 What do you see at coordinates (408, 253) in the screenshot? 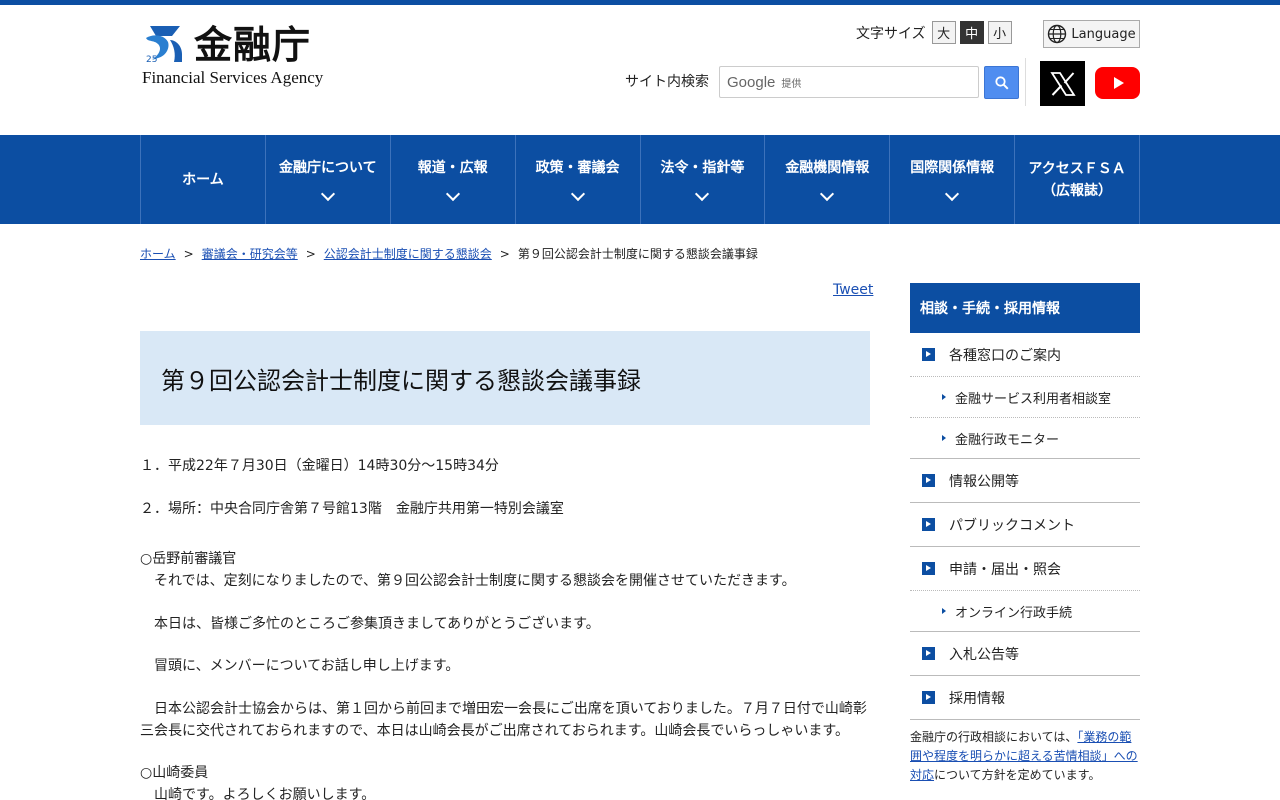
I see `breadcrumb-cpa-council-link: 公認会計士制度に関する懇談会` at bounding box center [408, 253].